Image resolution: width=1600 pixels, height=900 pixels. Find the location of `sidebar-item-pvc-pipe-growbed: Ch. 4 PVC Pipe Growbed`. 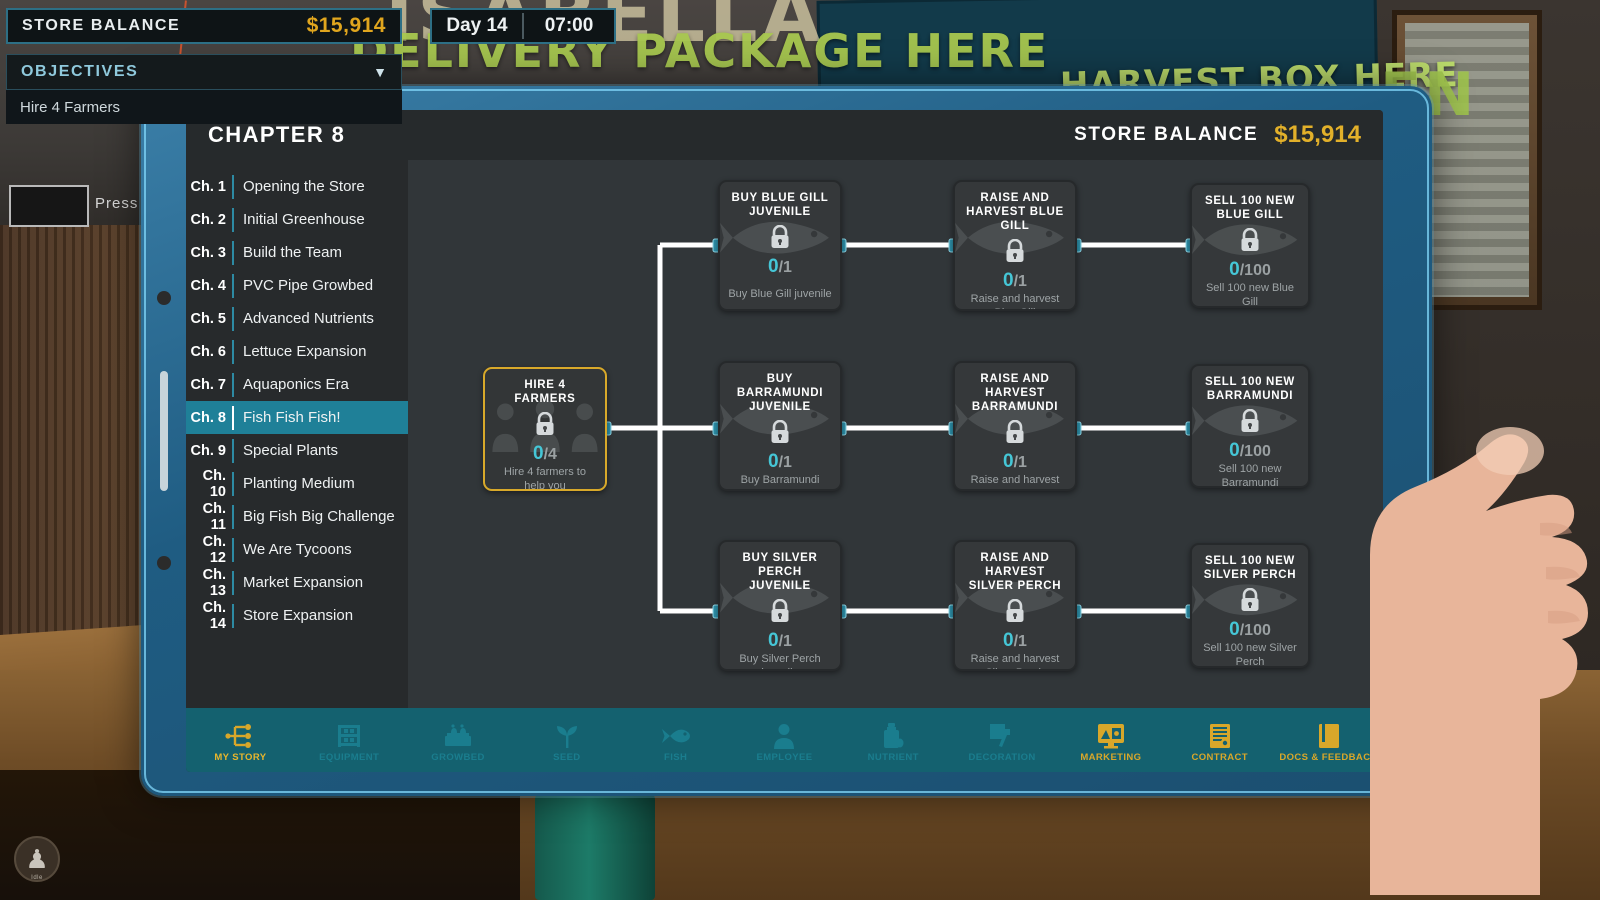

sidebar-item-pvc-pipe-growbed: Ch. 4 PVC Pipe Growbed is located at coordinates (297, 285).